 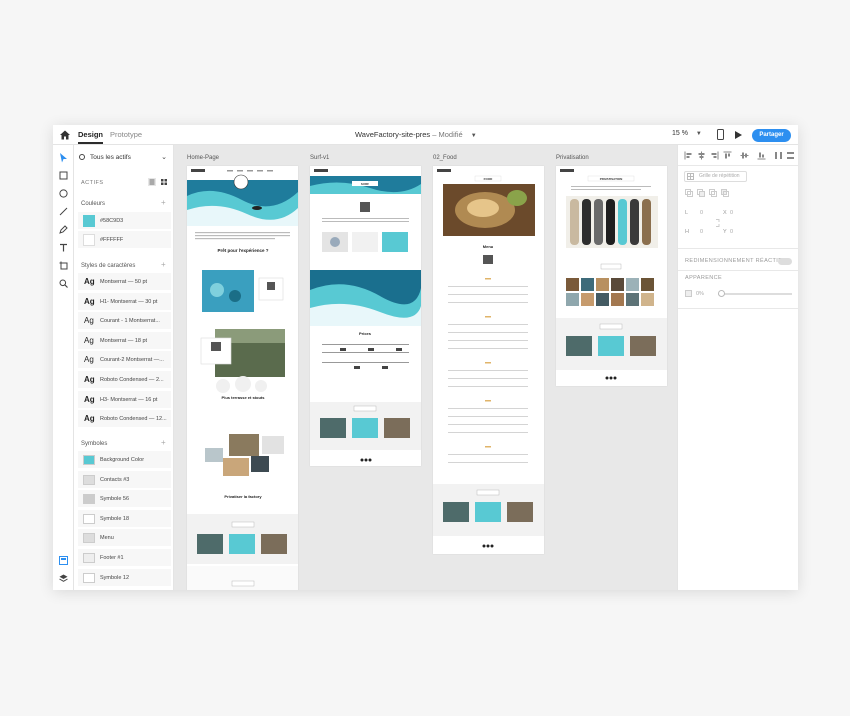 I want to click on x-input: 0, so click(x=731, y=213).